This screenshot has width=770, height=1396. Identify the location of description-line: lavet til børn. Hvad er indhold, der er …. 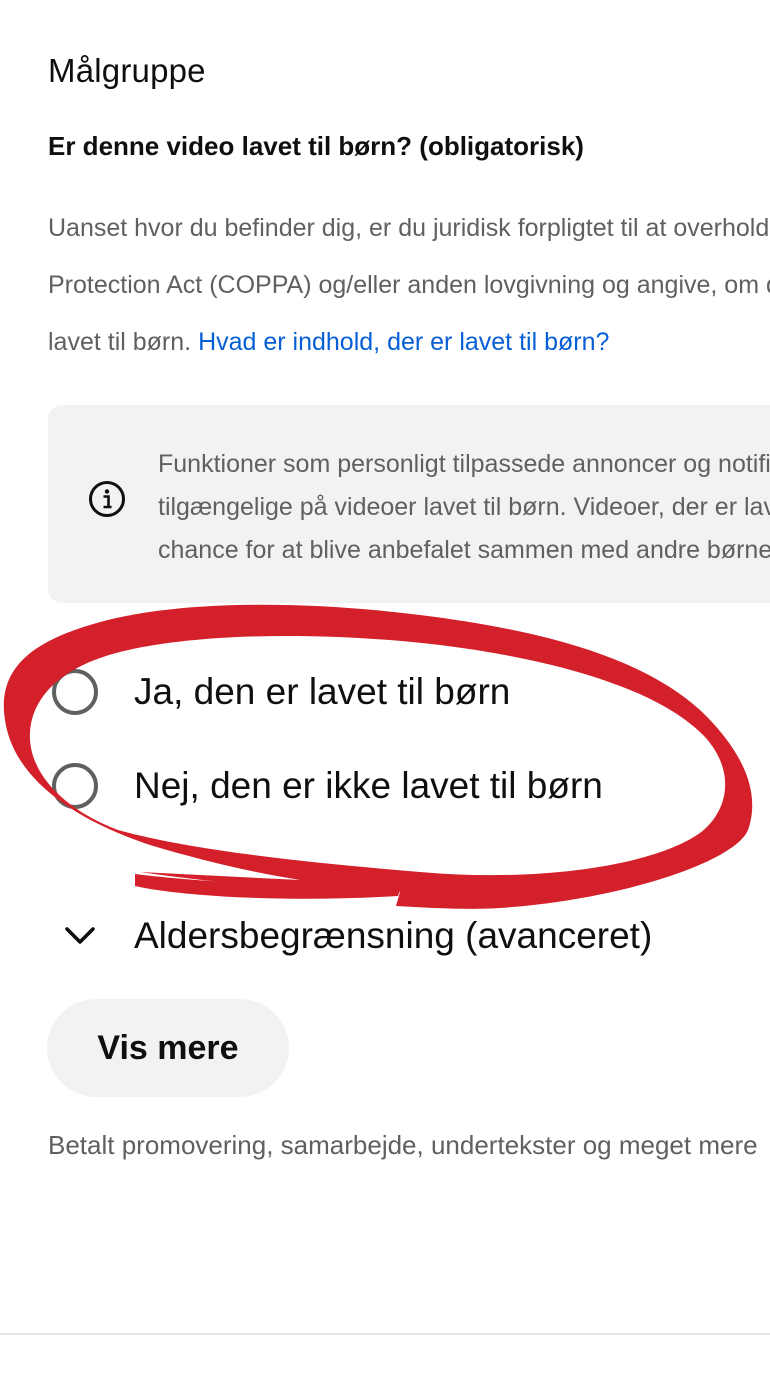
(409, 342).